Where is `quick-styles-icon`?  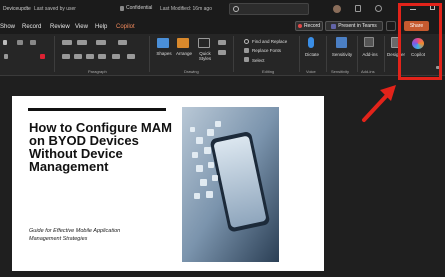 quick-styles-icon is located at coordinates (204, 43).